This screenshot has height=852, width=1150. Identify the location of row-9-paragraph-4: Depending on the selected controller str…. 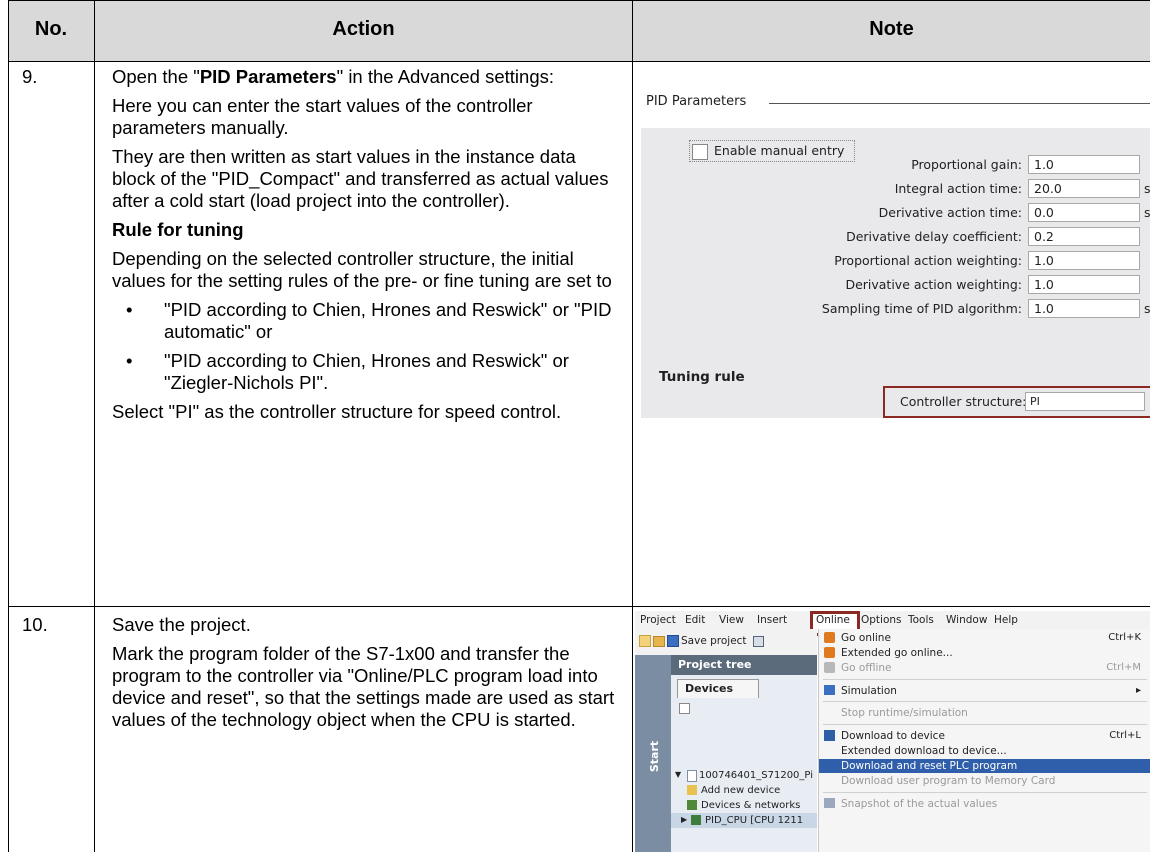
(362, 269).